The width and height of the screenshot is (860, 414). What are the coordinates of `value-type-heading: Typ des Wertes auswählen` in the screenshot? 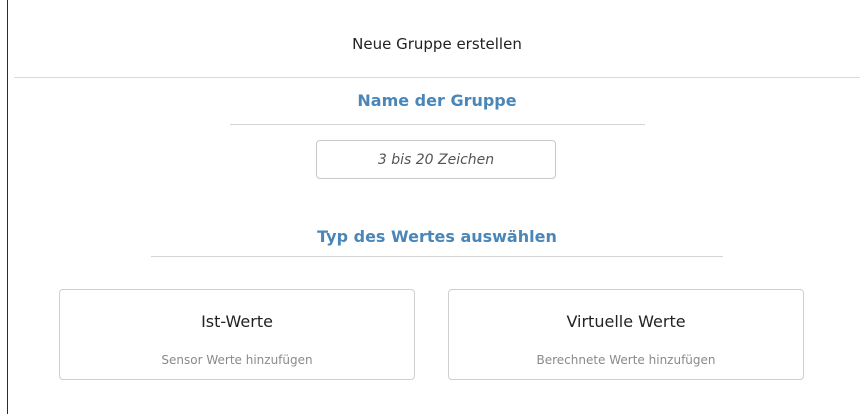 It's located at (437, 236).